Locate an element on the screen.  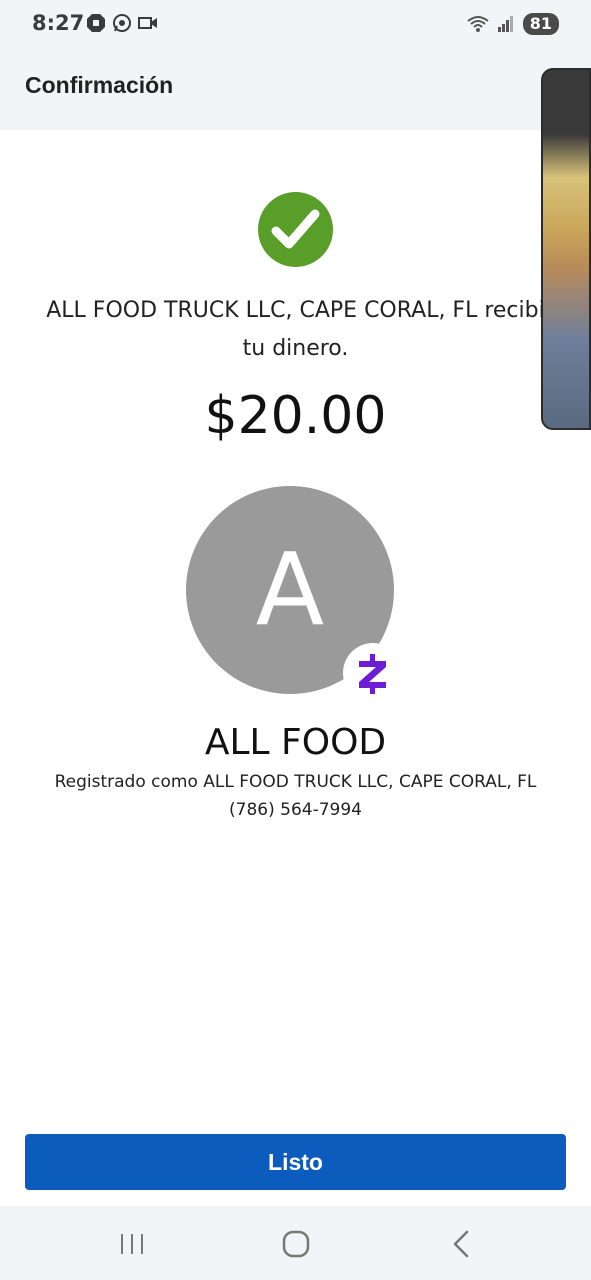
video-call-pip is located at coordinates (566, 249).